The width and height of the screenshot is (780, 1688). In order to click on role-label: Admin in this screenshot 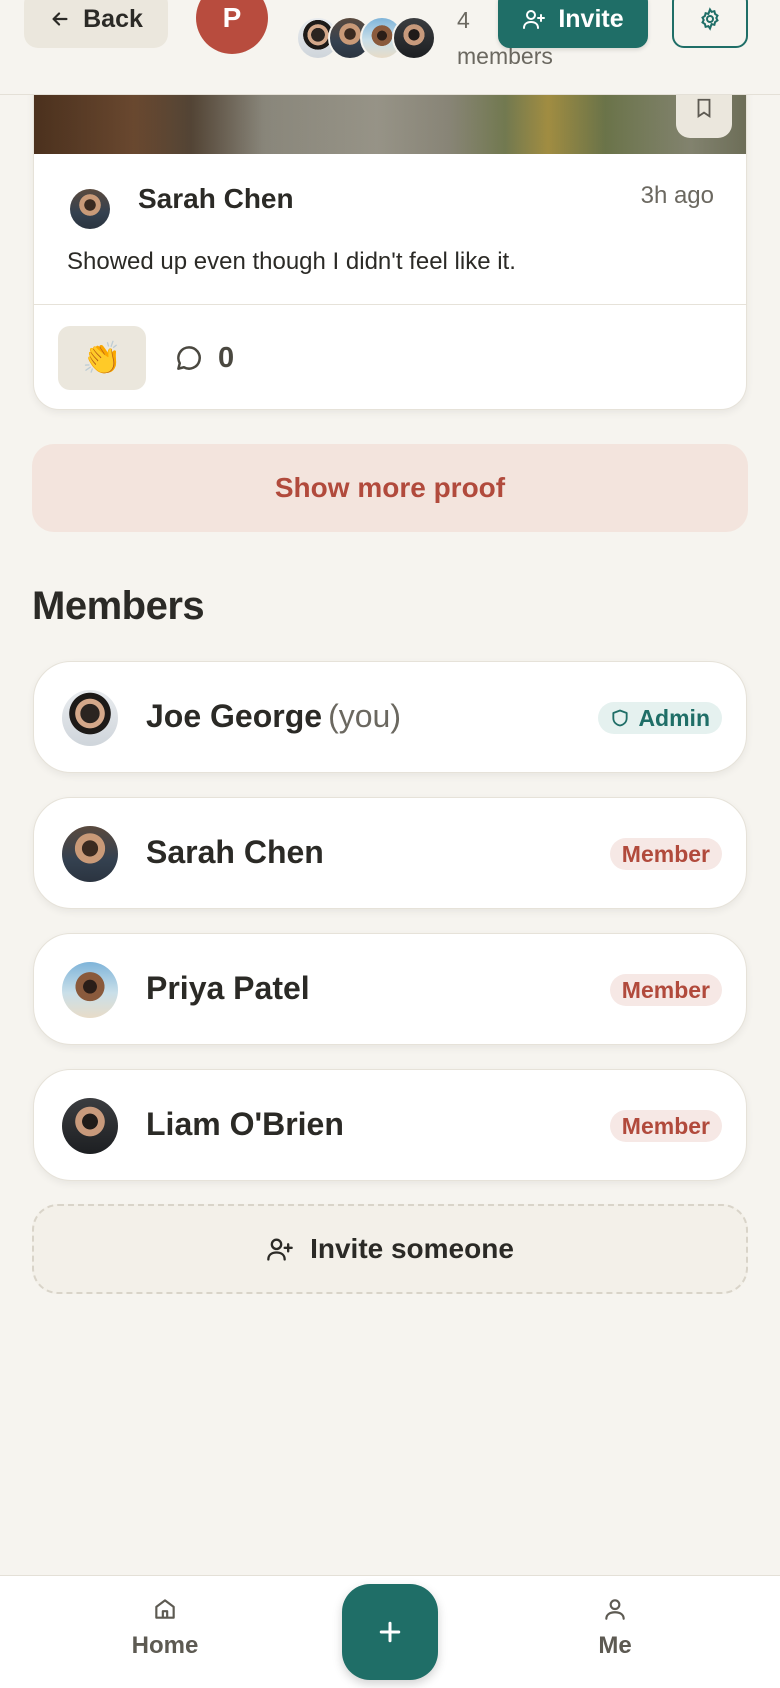, I will do `click(674, 717)`.